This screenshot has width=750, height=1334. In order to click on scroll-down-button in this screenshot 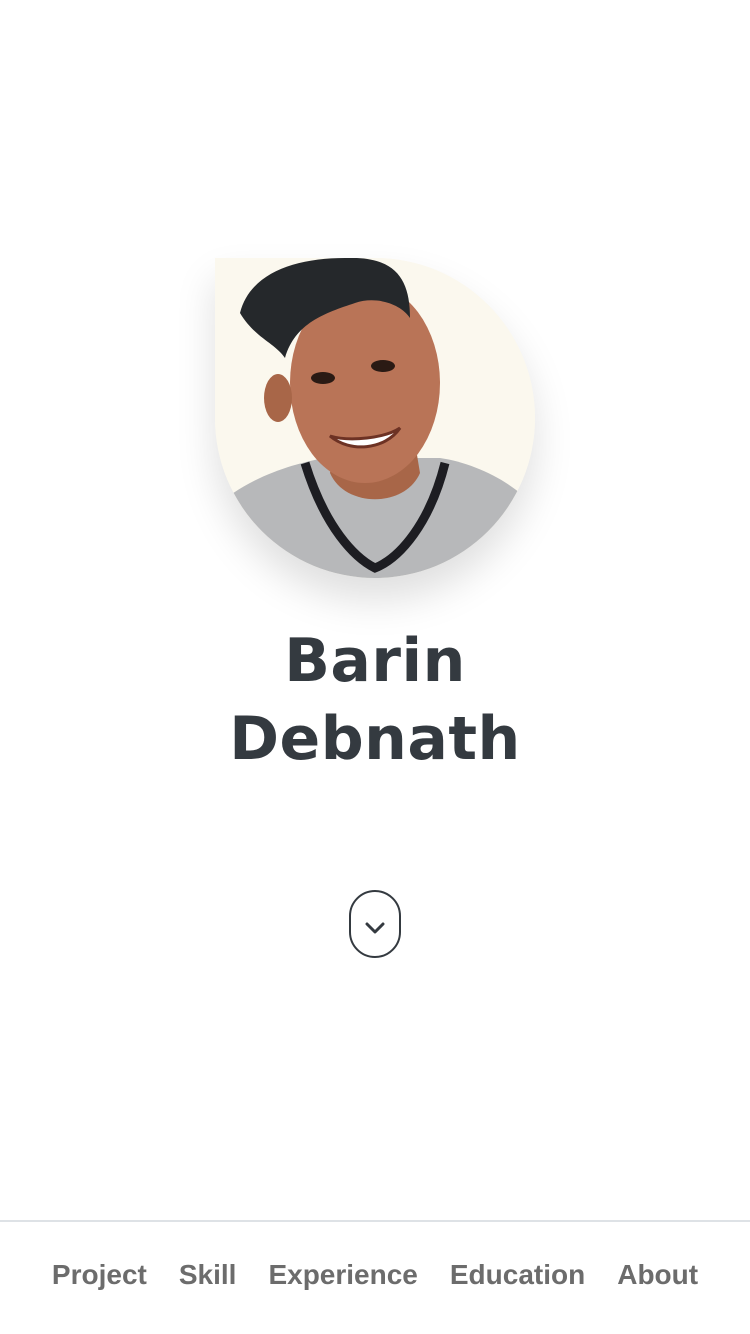, I will do `click(375, 924)`.